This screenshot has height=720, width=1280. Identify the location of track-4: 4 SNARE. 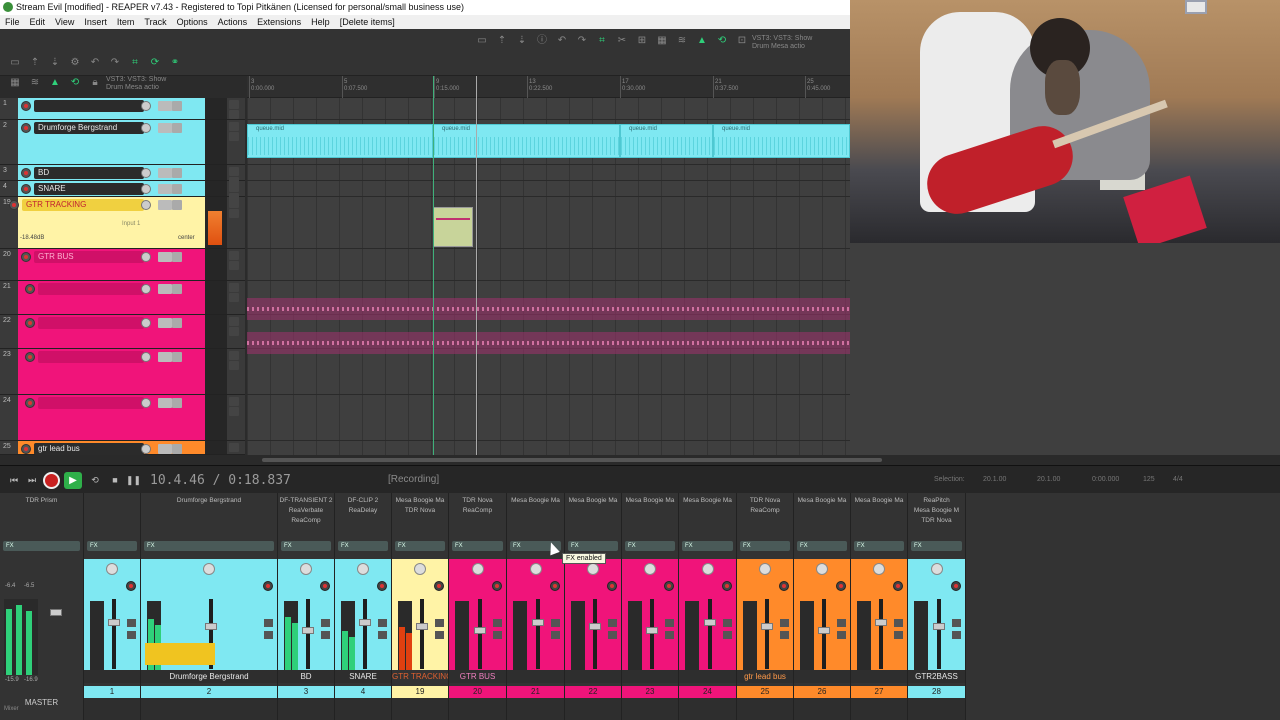
(122, 191).